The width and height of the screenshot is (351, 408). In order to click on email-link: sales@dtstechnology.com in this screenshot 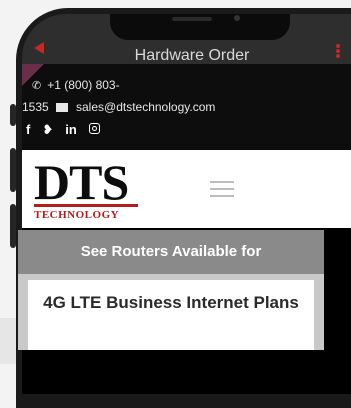, I will do `click(135, 107)`.